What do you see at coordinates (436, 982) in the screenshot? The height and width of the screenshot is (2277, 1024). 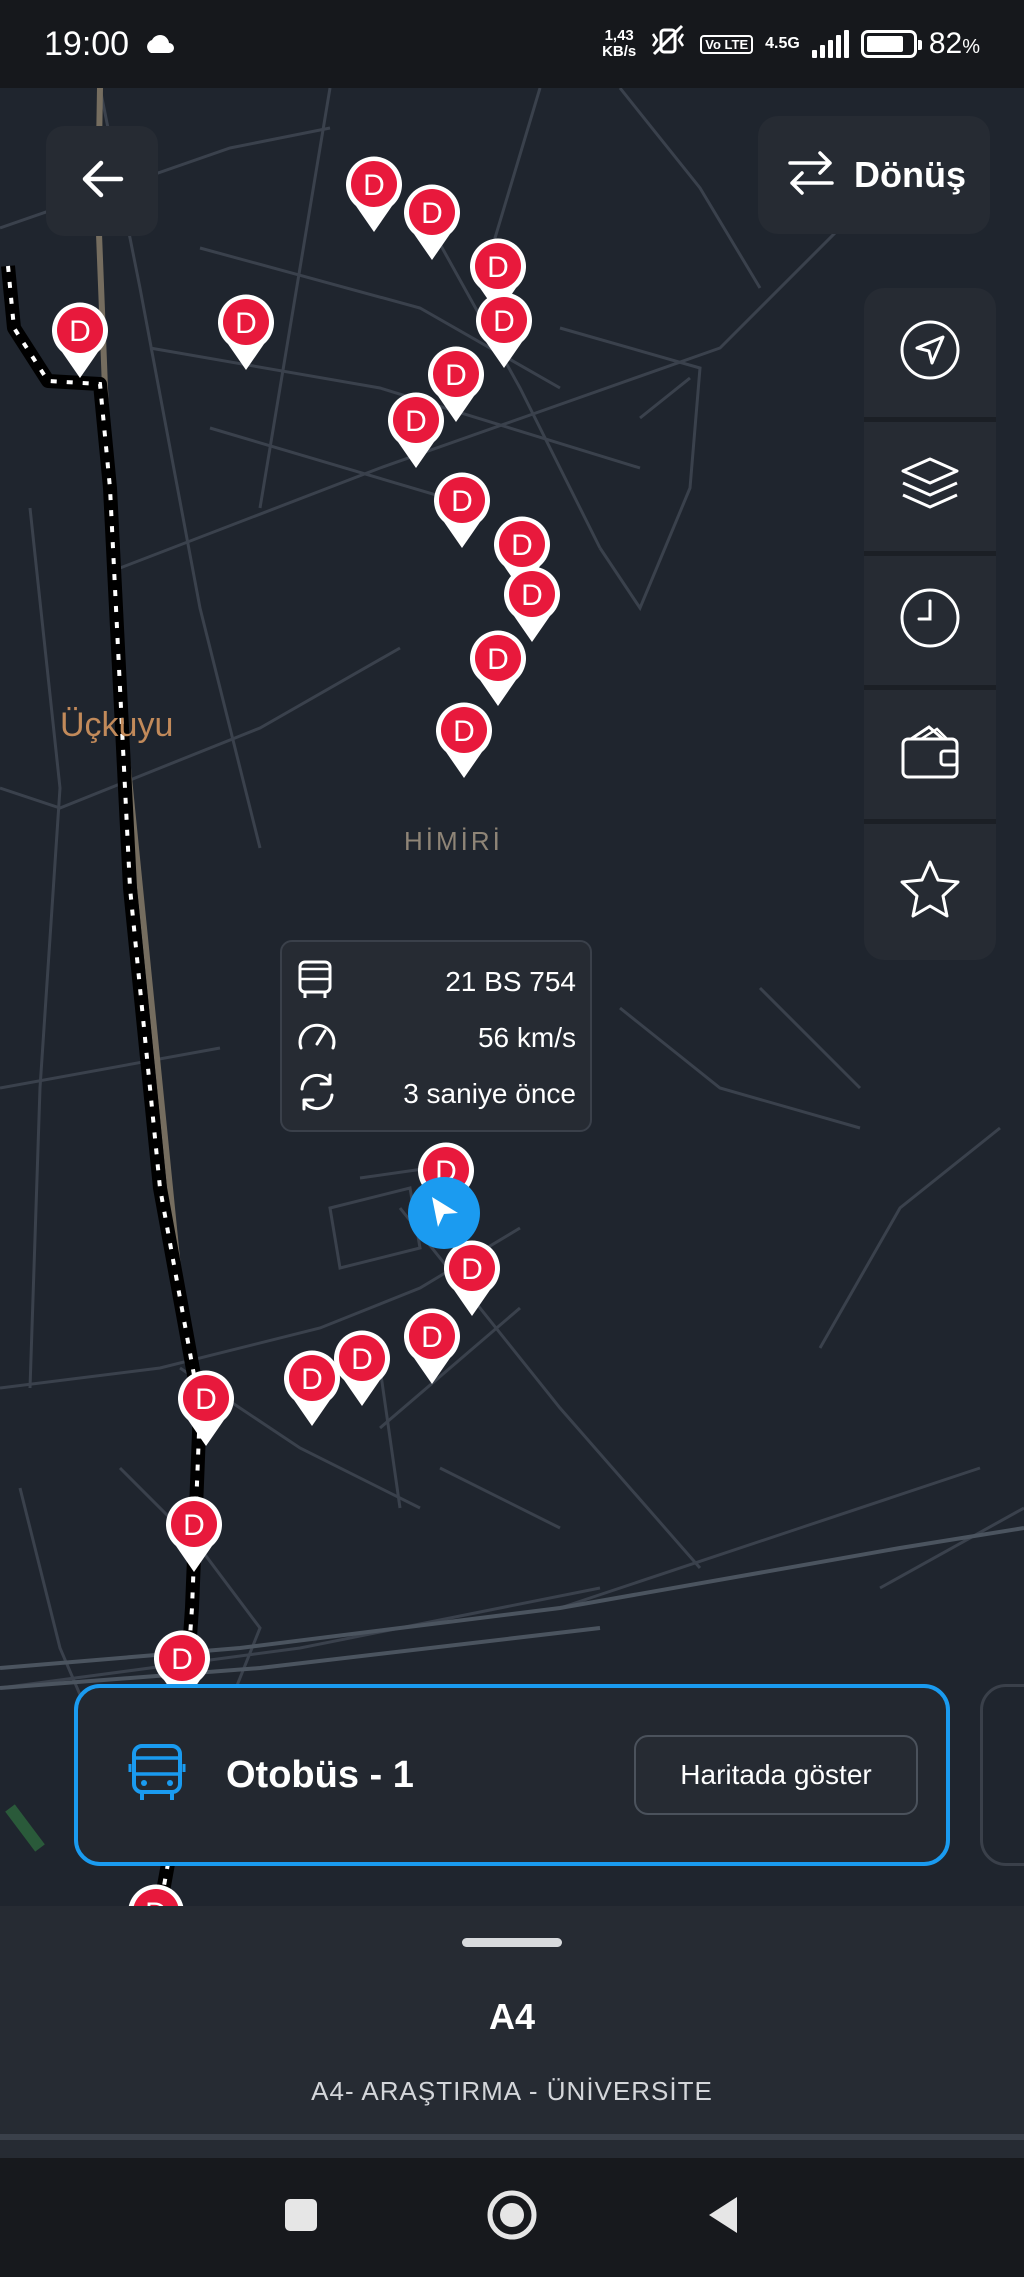 I see `vehicle-plate-row: 21 BS 754` at bounding box center [436, 982].